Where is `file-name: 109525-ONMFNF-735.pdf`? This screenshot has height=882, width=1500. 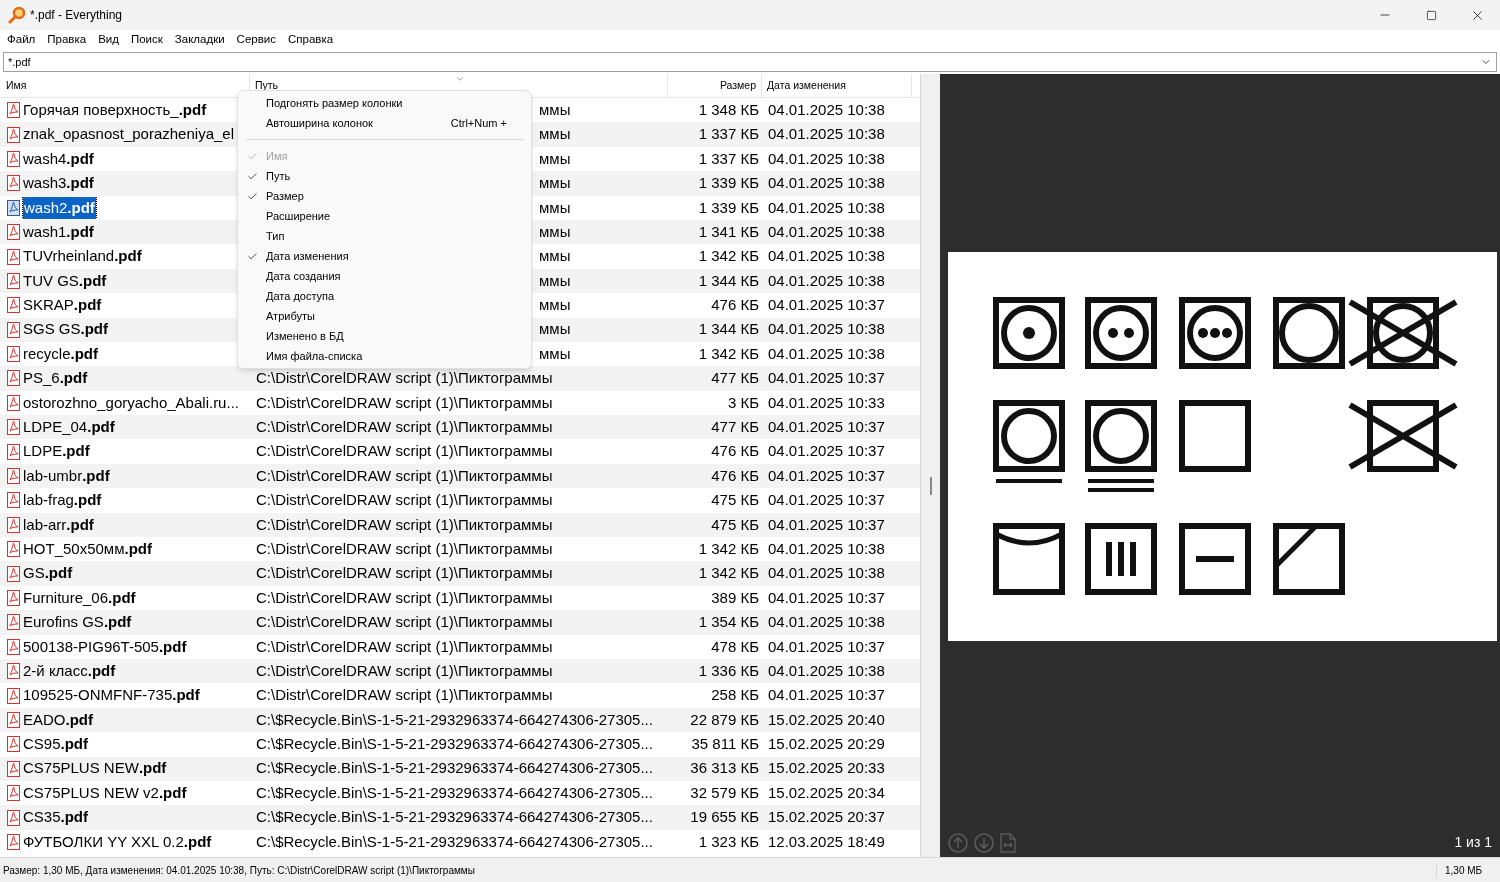
file-name: 109525-ONMFNF-735.pdf is located at coordinates (111, 695).